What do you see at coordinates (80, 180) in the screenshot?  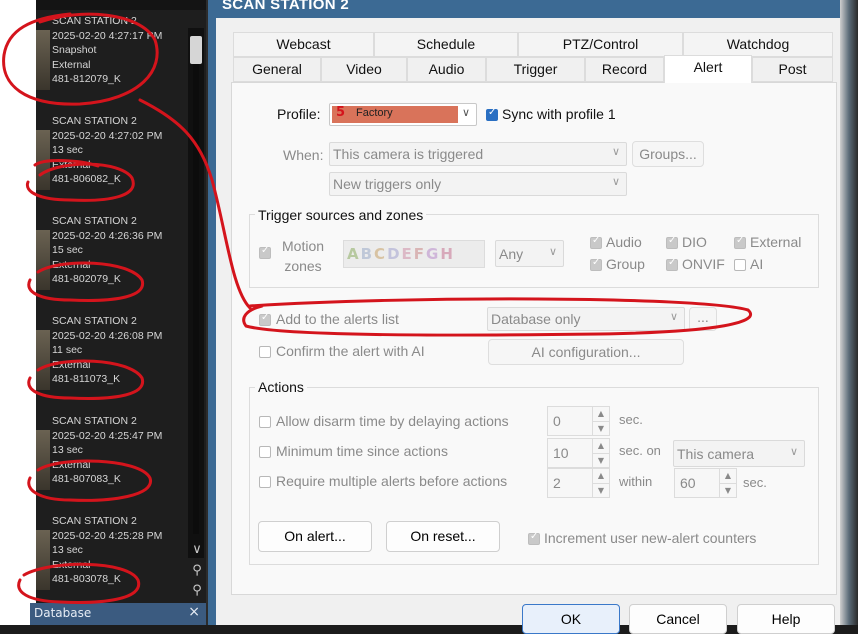 I see `annotation-circle-clip2` at bounding box center [80, 180].